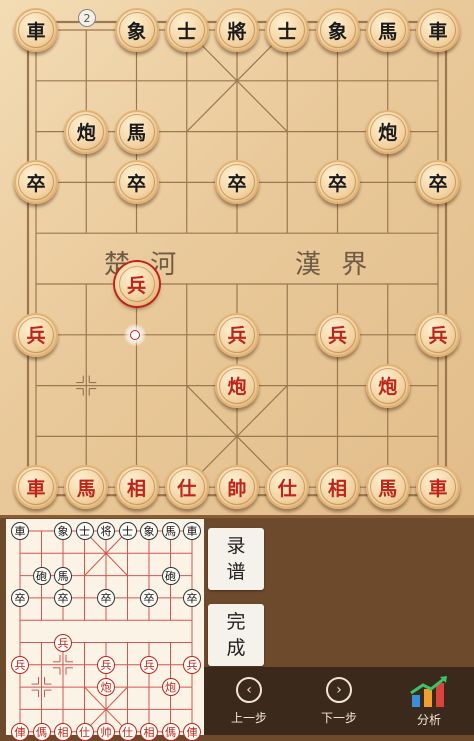  I want to click on mini-board-preview: 車象士将士象馬車砲馬砲卒卒卒卒卒兵兵兵兵兵炮炮俥傌相仕帅仕相傌俥, so click(105, 630).